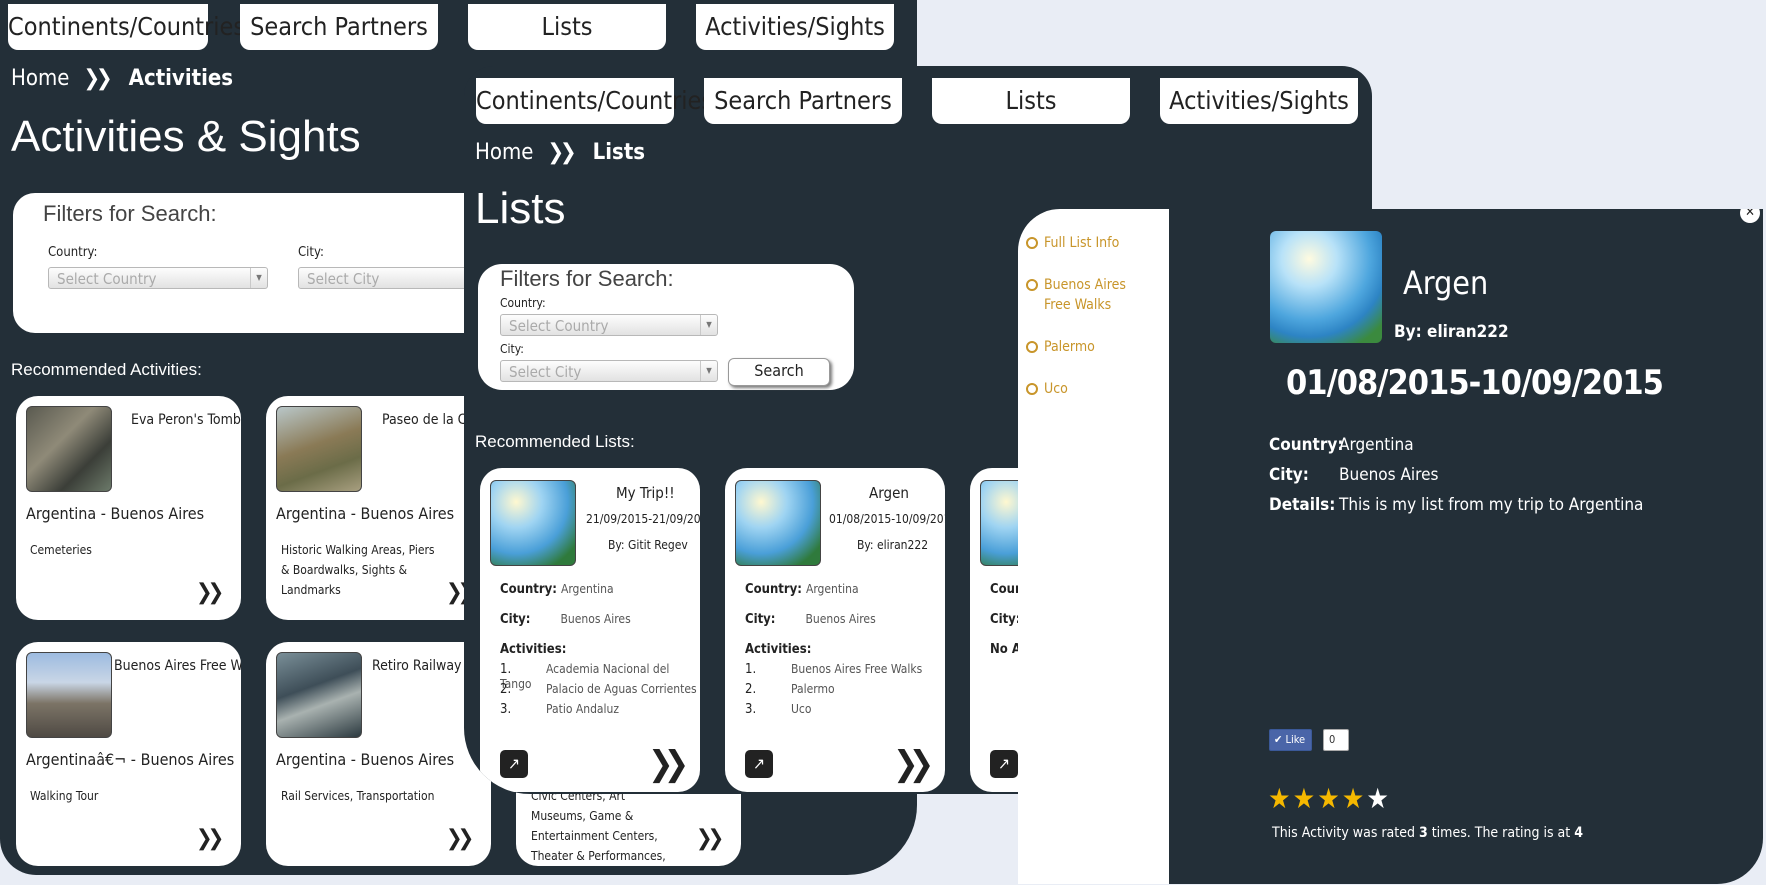  I want to click on rating-stars: ★★★★★, so click(1329, 798).